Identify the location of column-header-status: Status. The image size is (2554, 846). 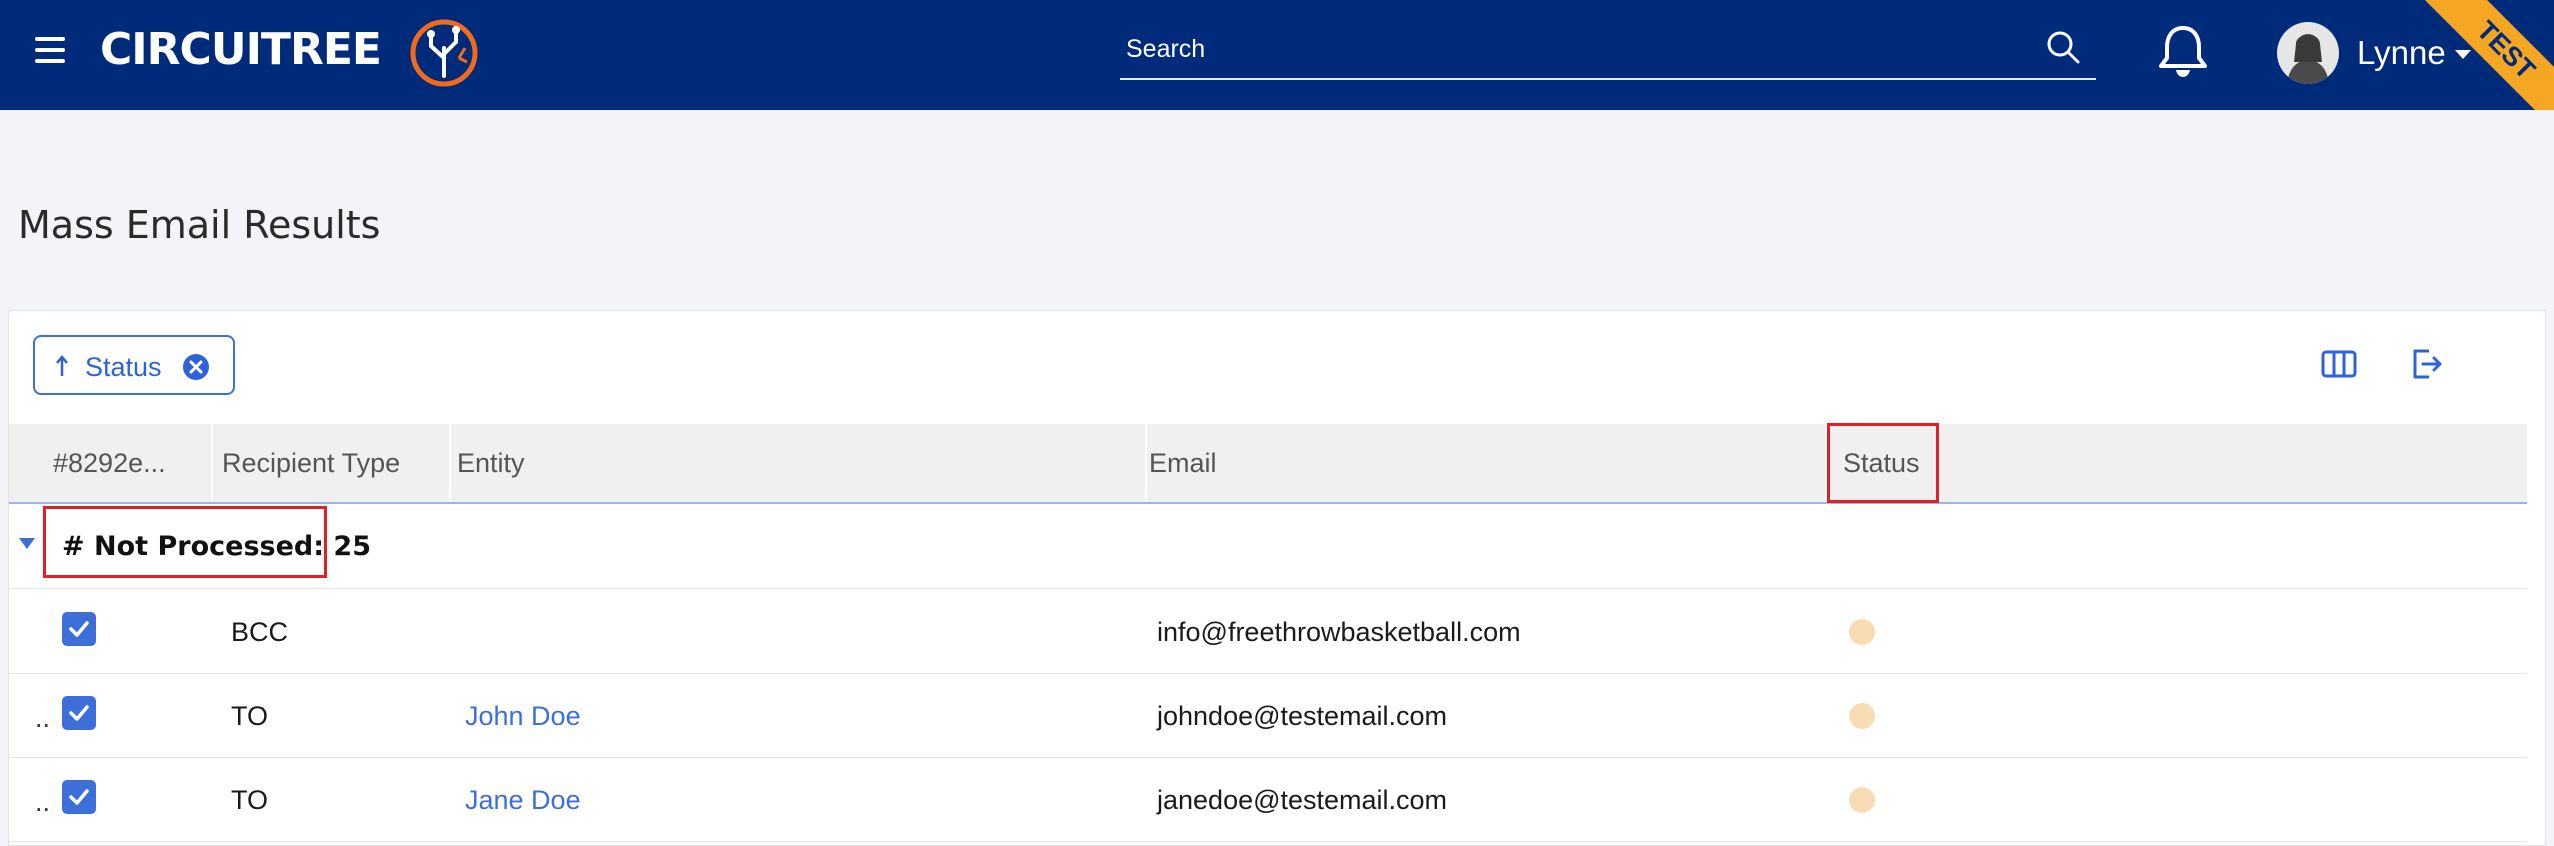
(1881, 463).